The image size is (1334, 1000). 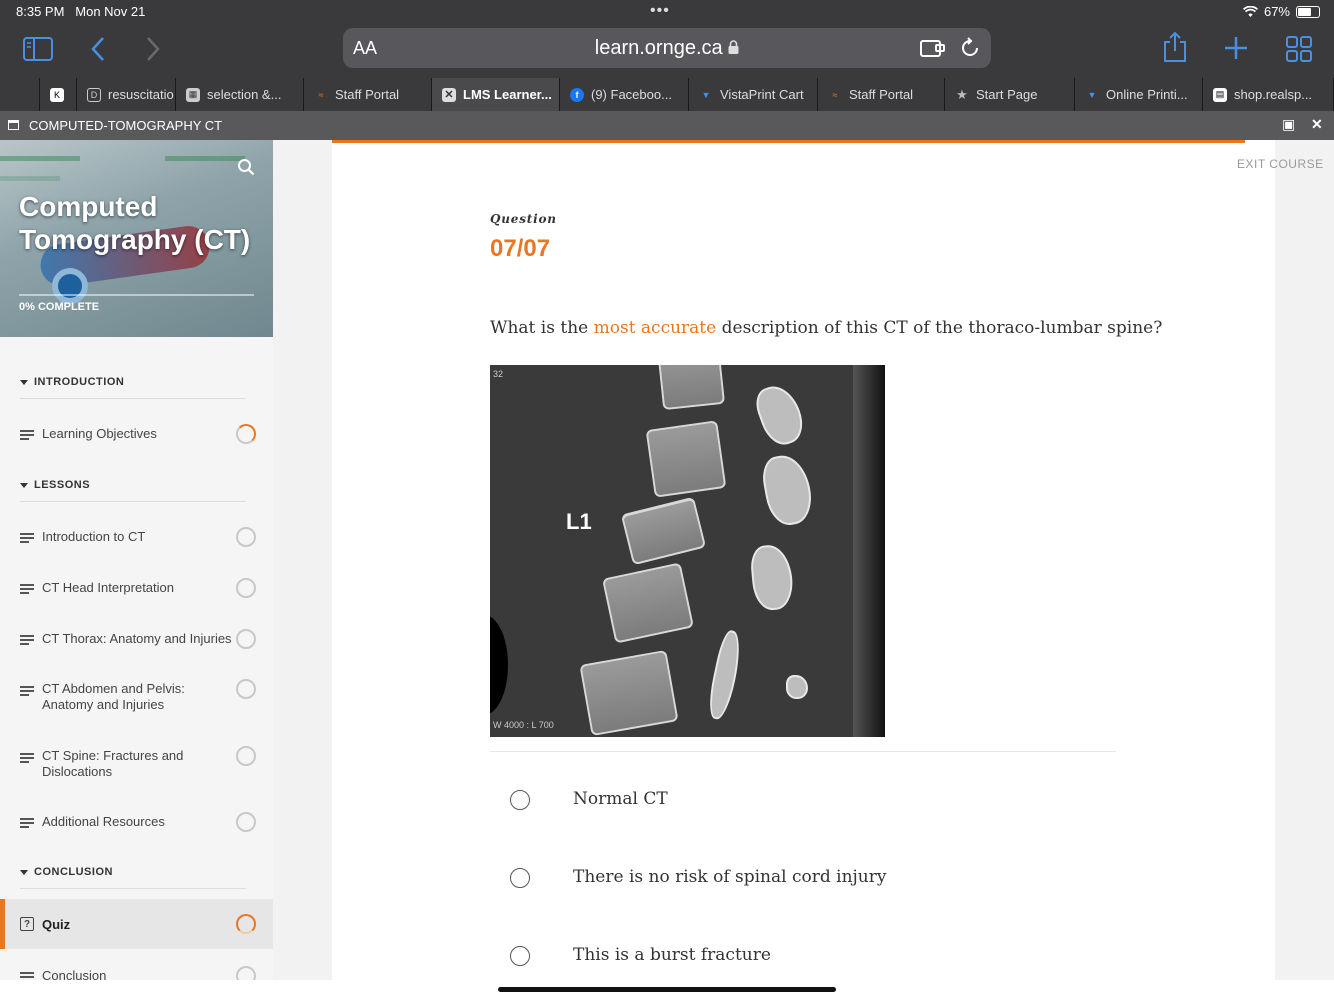 What do you see at coordinates (629, 693) in the screenshot?
I see `vertebra` at bounding box center [629, 693].